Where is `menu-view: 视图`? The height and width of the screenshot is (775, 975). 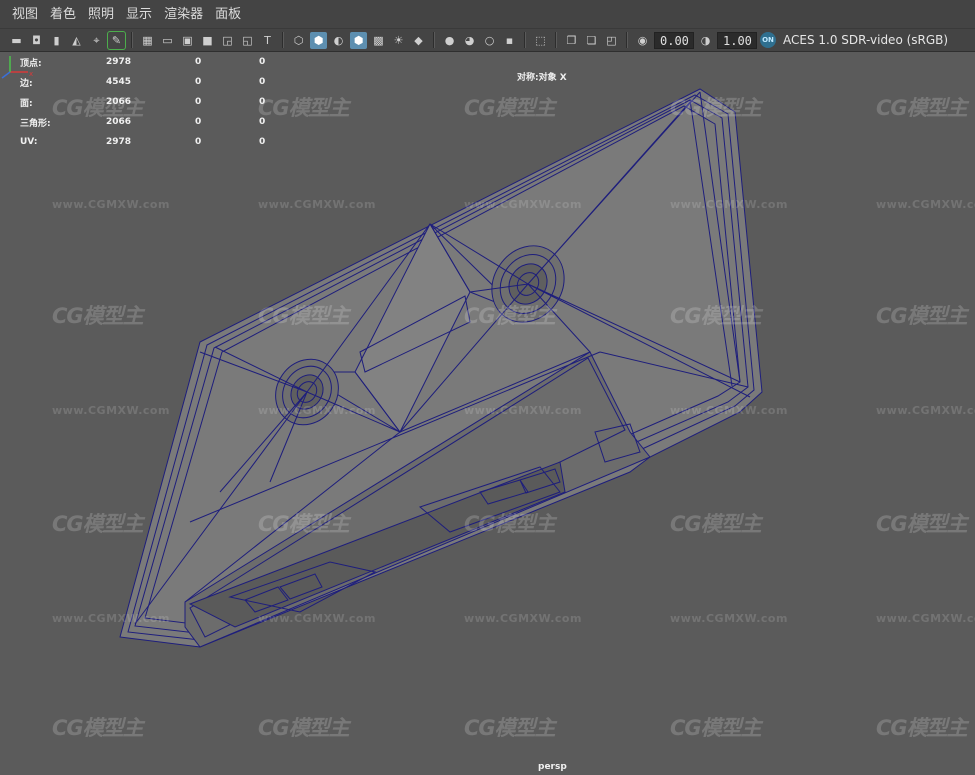
menu-view: 视图 is located at coordinates (25, 14).